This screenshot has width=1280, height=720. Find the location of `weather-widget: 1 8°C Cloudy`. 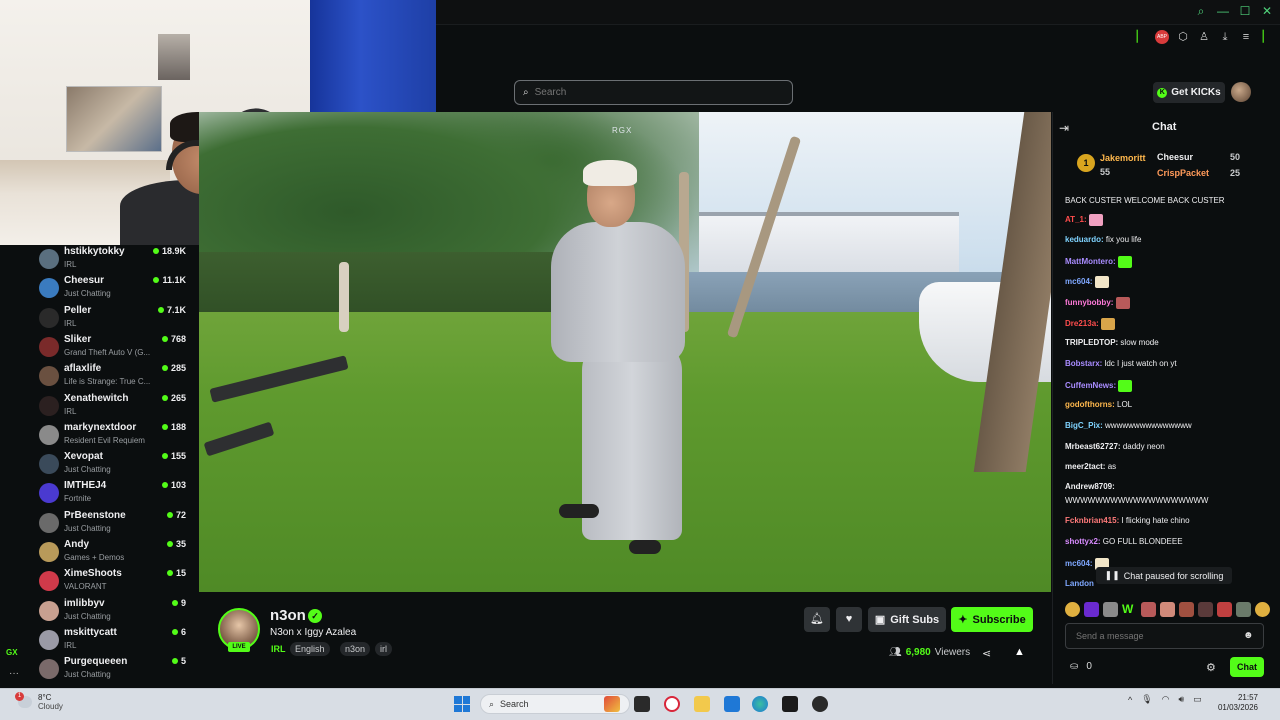

weather-widget: 1 8°C Cloudy is located at coordinates (39, 701).